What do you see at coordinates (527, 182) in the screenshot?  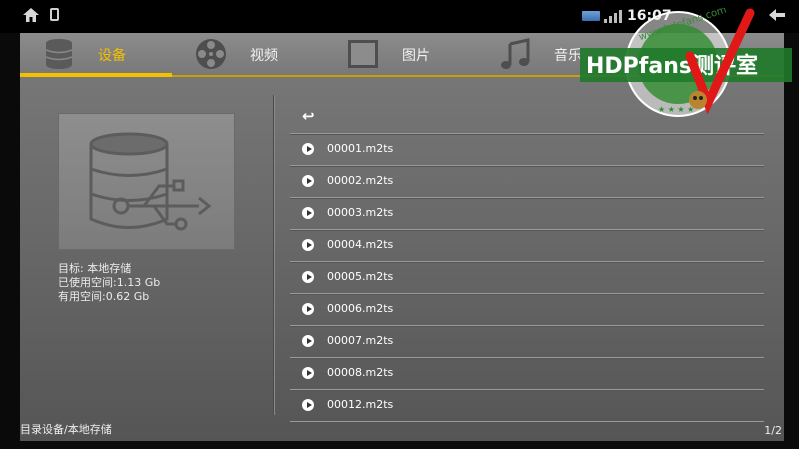 I see `list-item: 00002.m2ts` at bounding box center [527, 182].